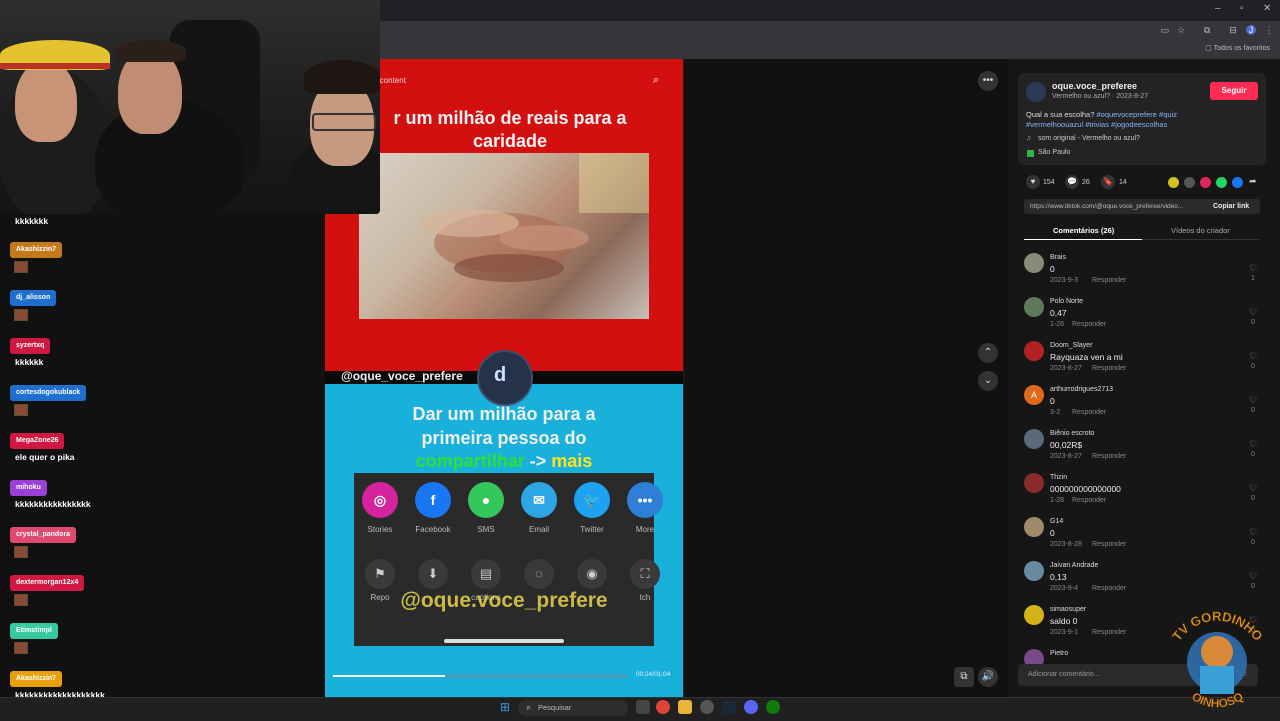 The height and width of the screenshot is (721, 1280). What do you see at coordinates (988, 381) in the screenshot?
I see `next-video-button: ⌄` at bounding box center [988, 381].